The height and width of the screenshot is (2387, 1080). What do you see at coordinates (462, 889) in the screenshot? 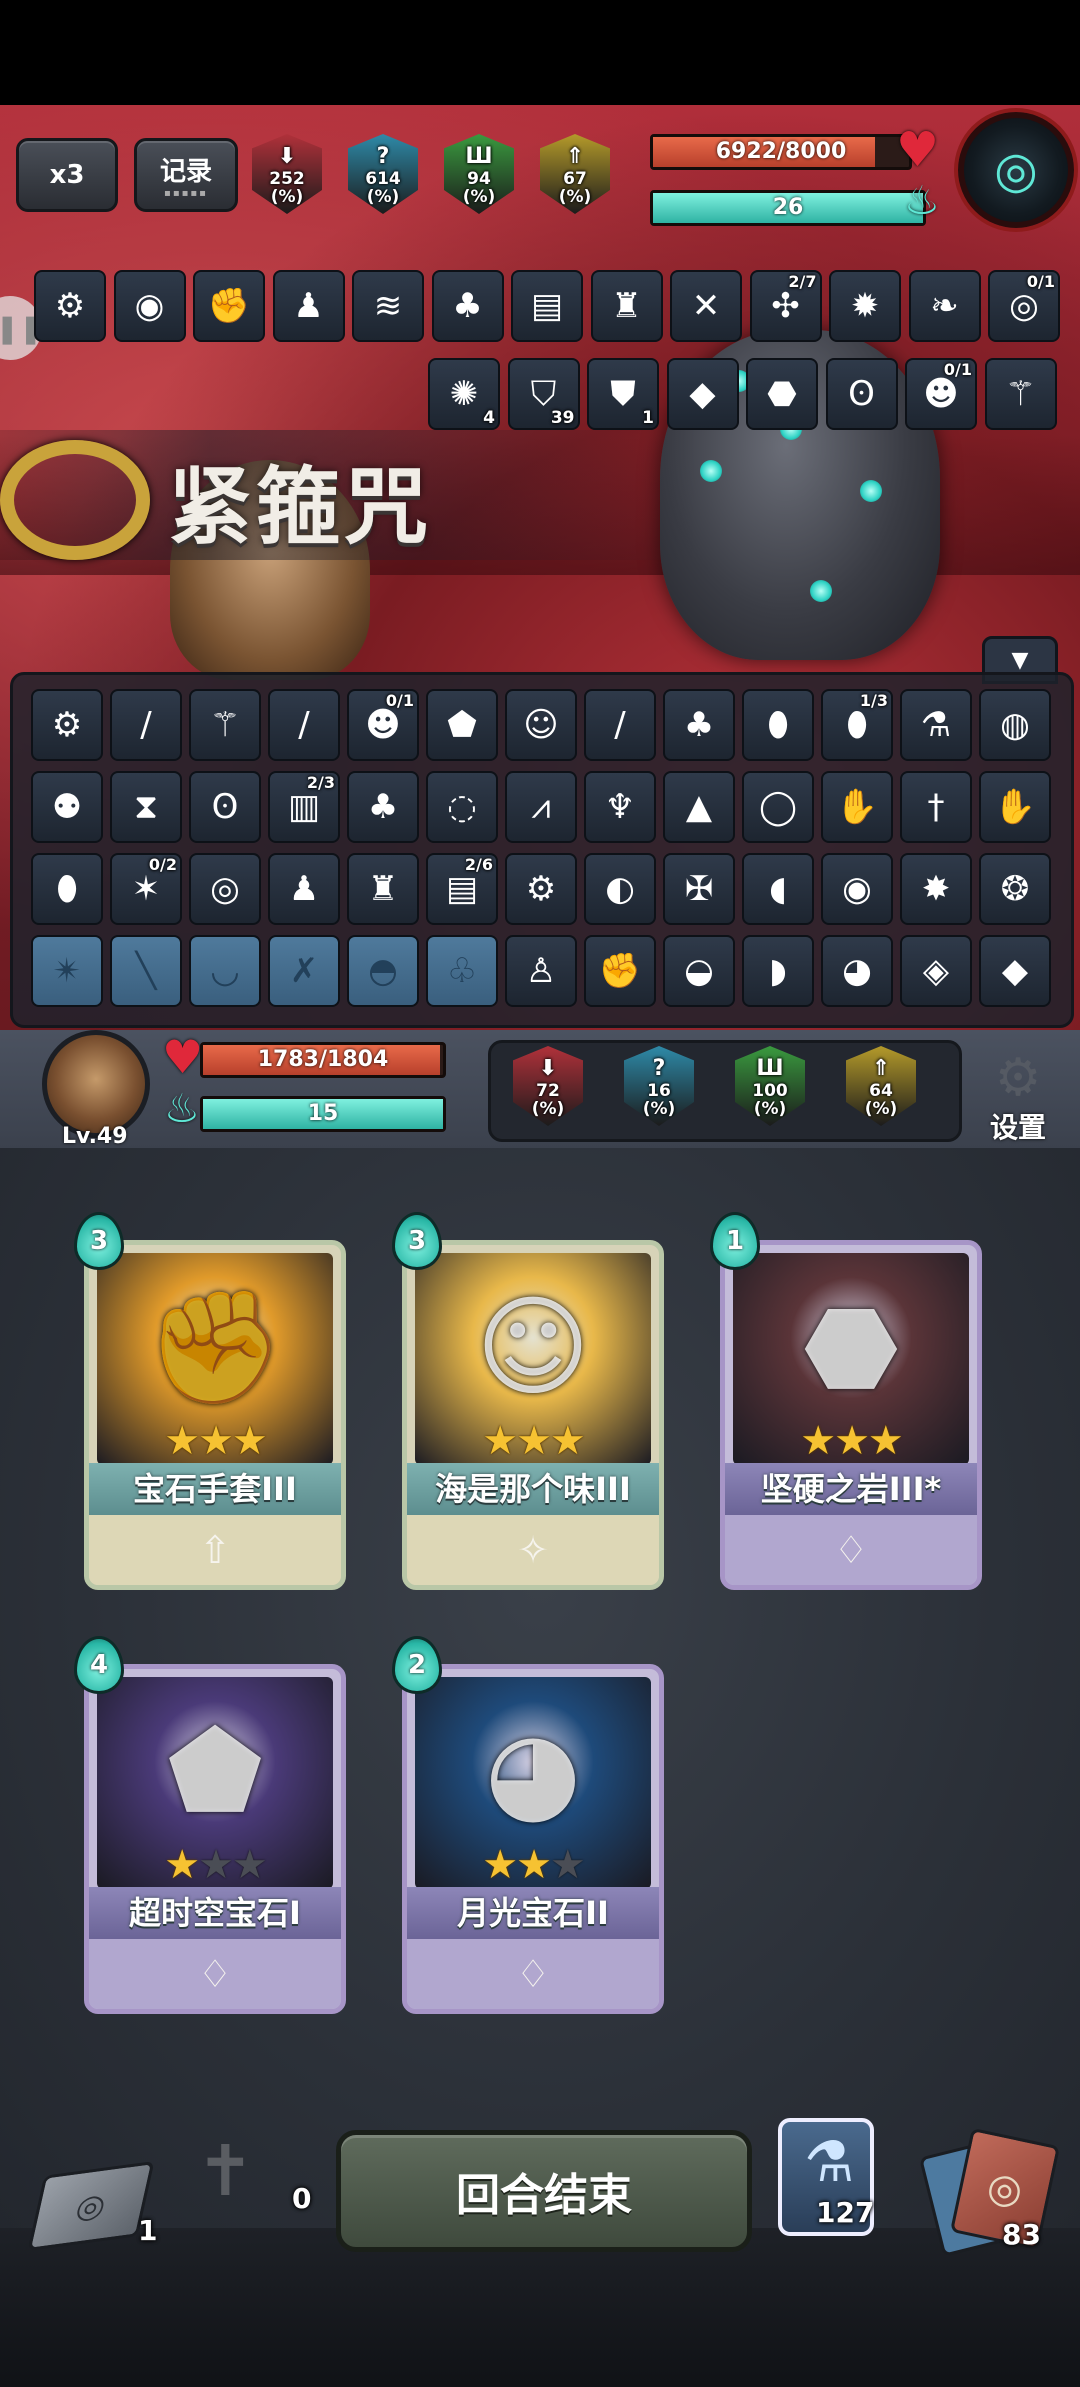
I see `red-book-icon: ▤ 2/6` at bounding box center [462, 889].